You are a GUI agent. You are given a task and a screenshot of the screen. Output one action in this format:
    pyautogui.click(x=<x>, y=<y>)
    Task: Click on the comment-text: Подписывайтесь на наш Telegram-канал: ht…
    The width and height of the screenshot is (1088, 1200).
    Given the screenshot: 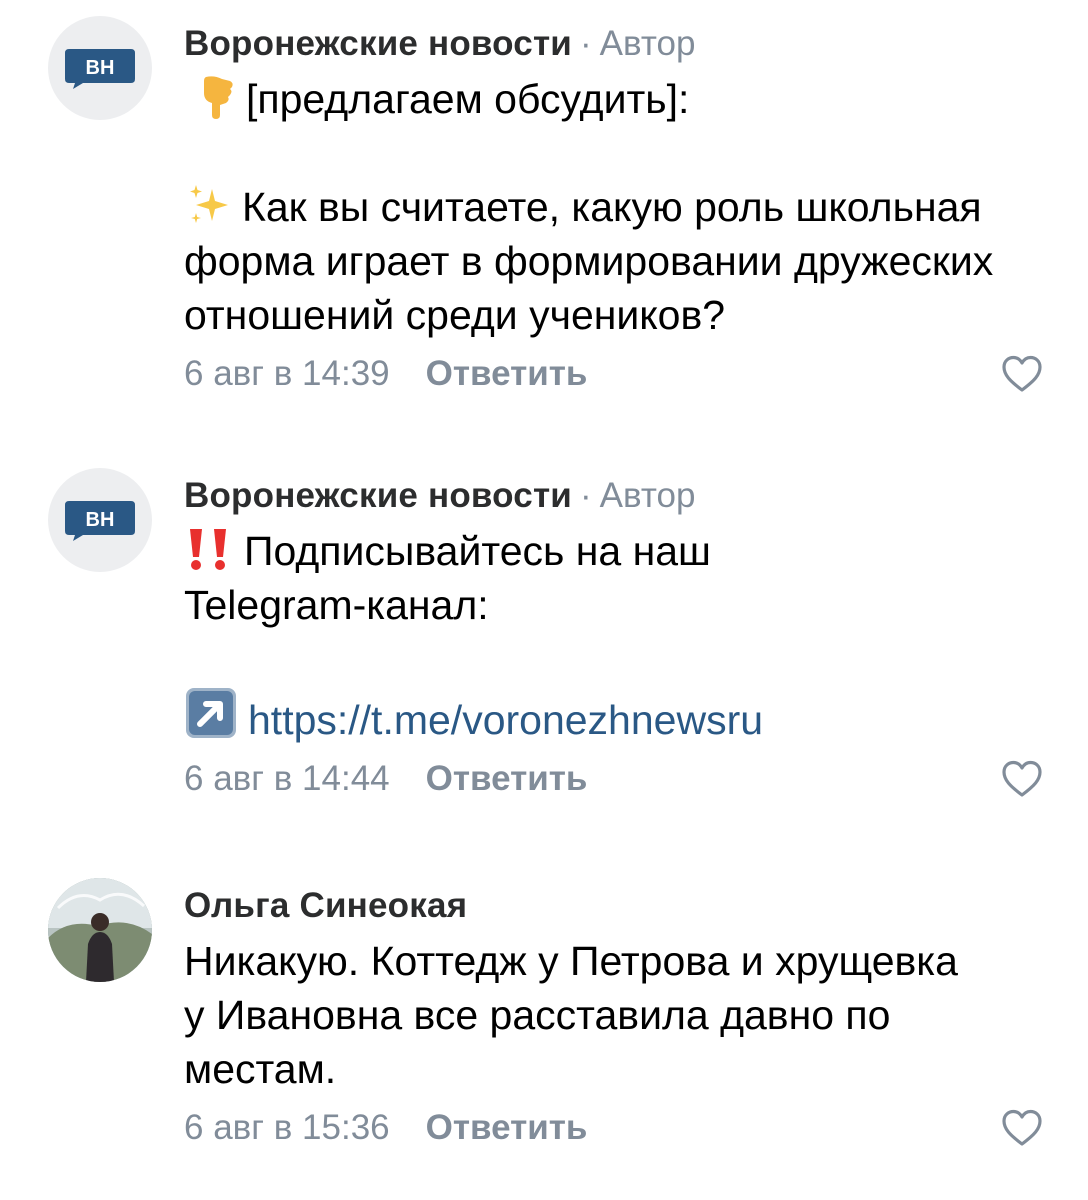 What is the action you would take?
    pyautogui.click(x=616, y=635)
    